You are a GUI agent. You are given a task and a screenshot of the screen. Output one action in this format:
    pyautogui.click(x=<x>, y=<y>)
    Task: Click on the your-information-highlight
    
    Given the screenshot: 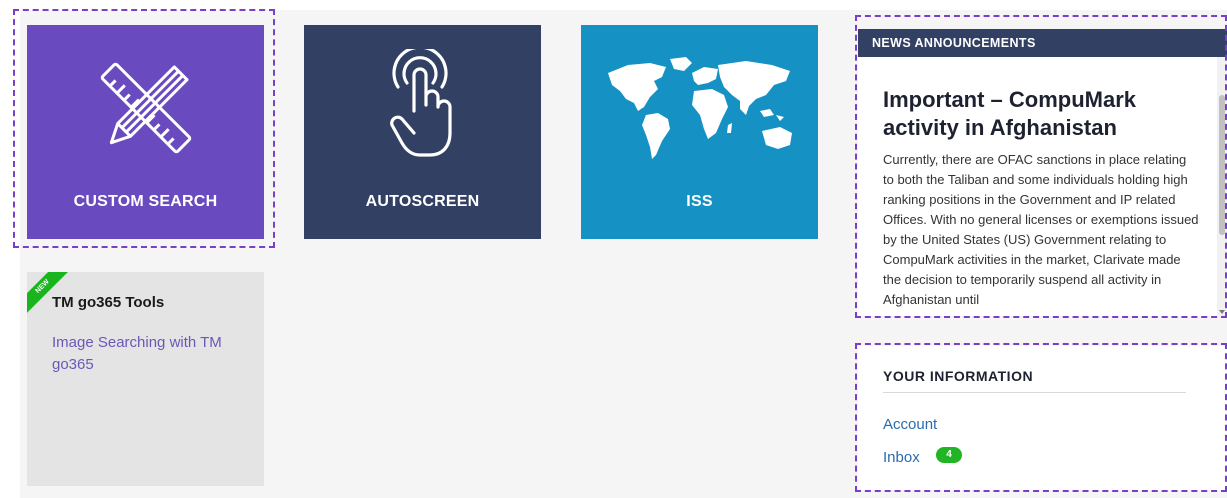 What is the action you would take?
    pyautogui.click(x=1041, y=417)
    